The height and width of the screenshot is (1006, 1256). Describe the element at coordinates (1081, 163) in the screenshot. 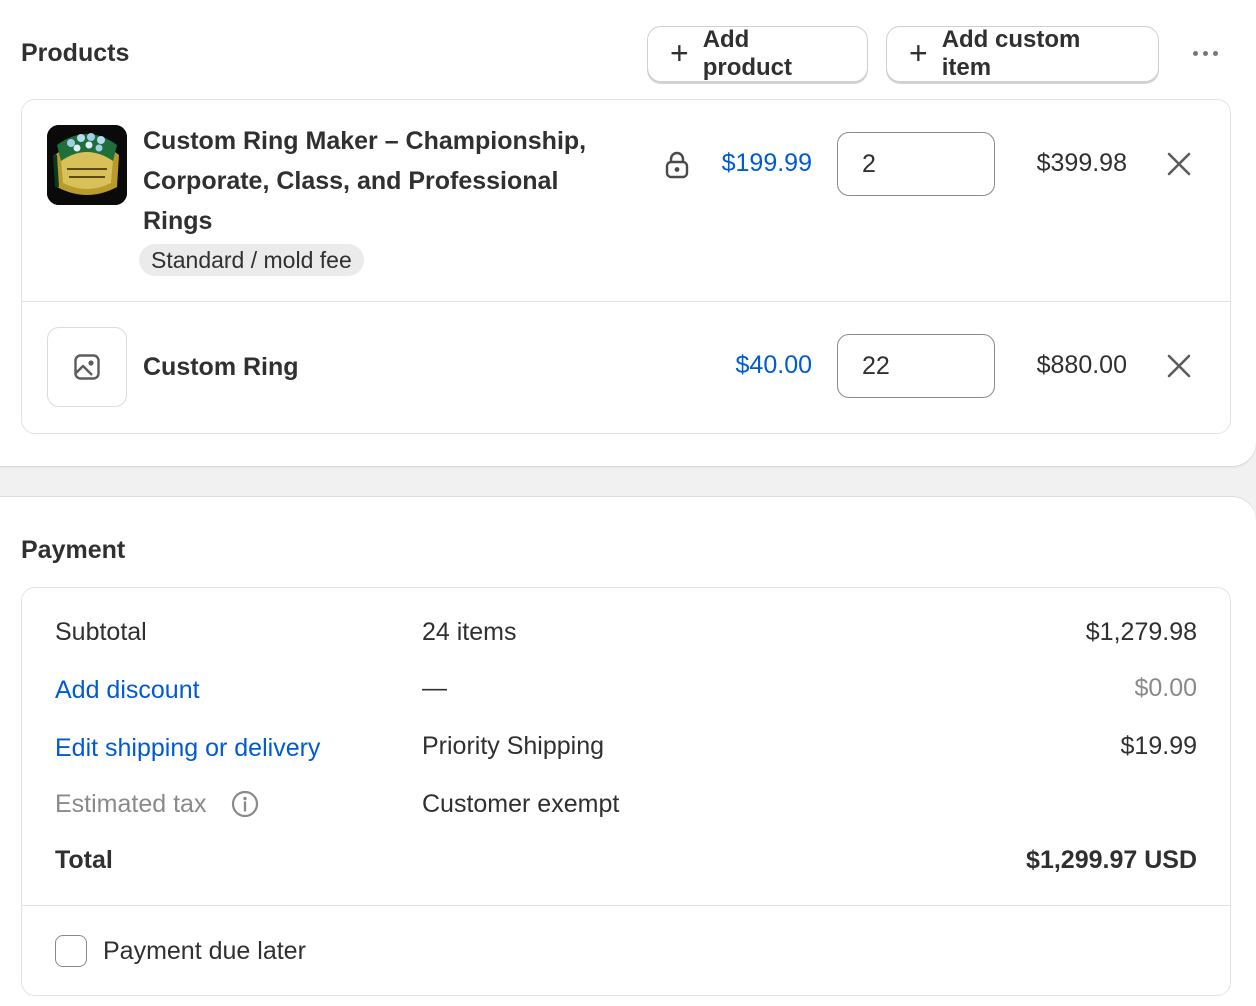

I see `line-total: $399.98` at that location.